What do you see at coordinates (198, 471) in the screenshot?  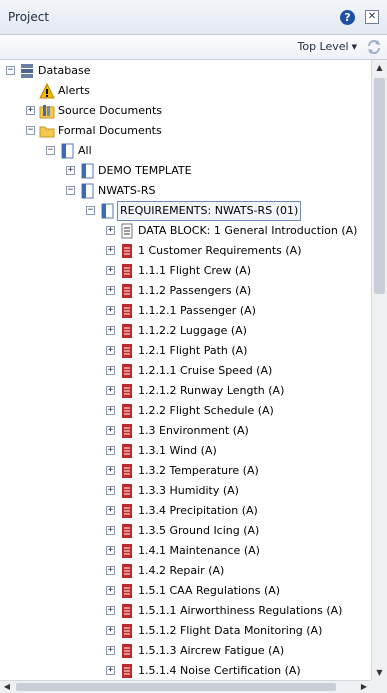 I see `tree-node-label: 1.3.2 Temperature (A)` at bounding box center [198, 471].